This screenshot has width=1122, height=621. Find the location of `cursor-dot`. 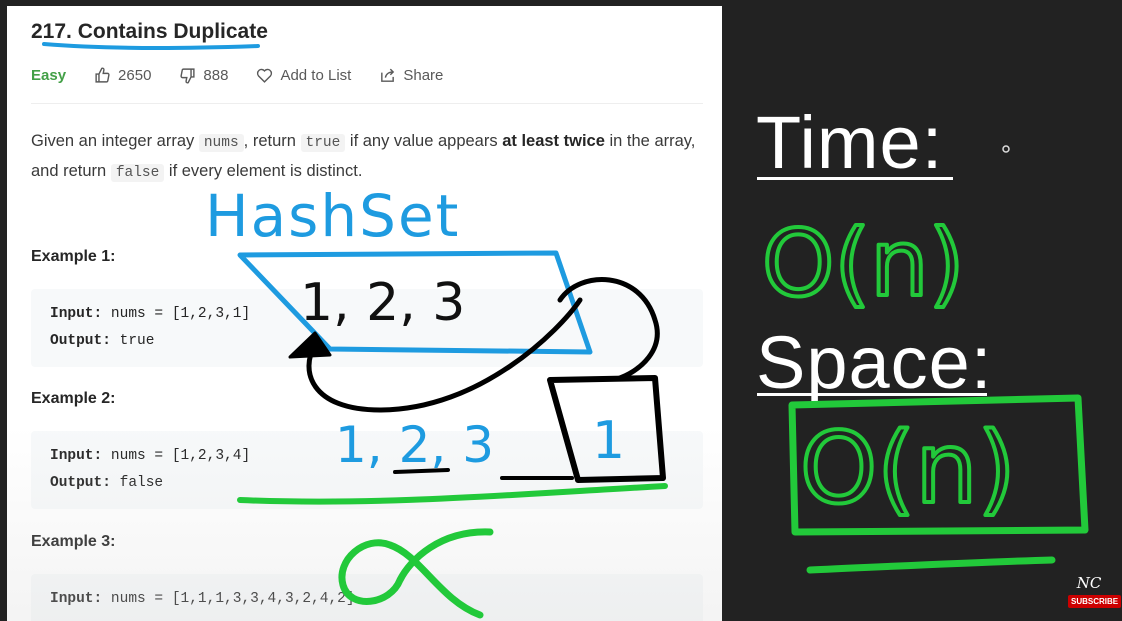

cursor-dot is located at coordinates (1006, 149).